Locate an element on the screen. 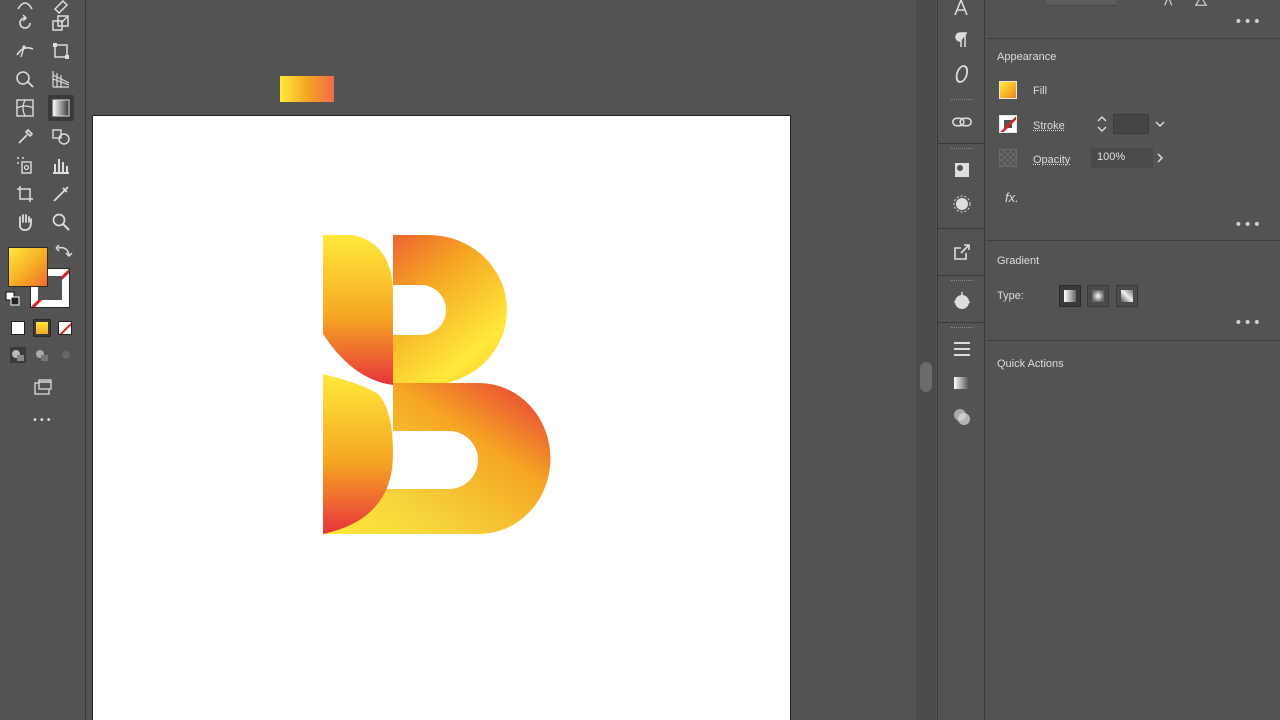 The width and height of the screenshot is (1280, 720). gradient-title: Gradient is located at coordinates (1018, 261).